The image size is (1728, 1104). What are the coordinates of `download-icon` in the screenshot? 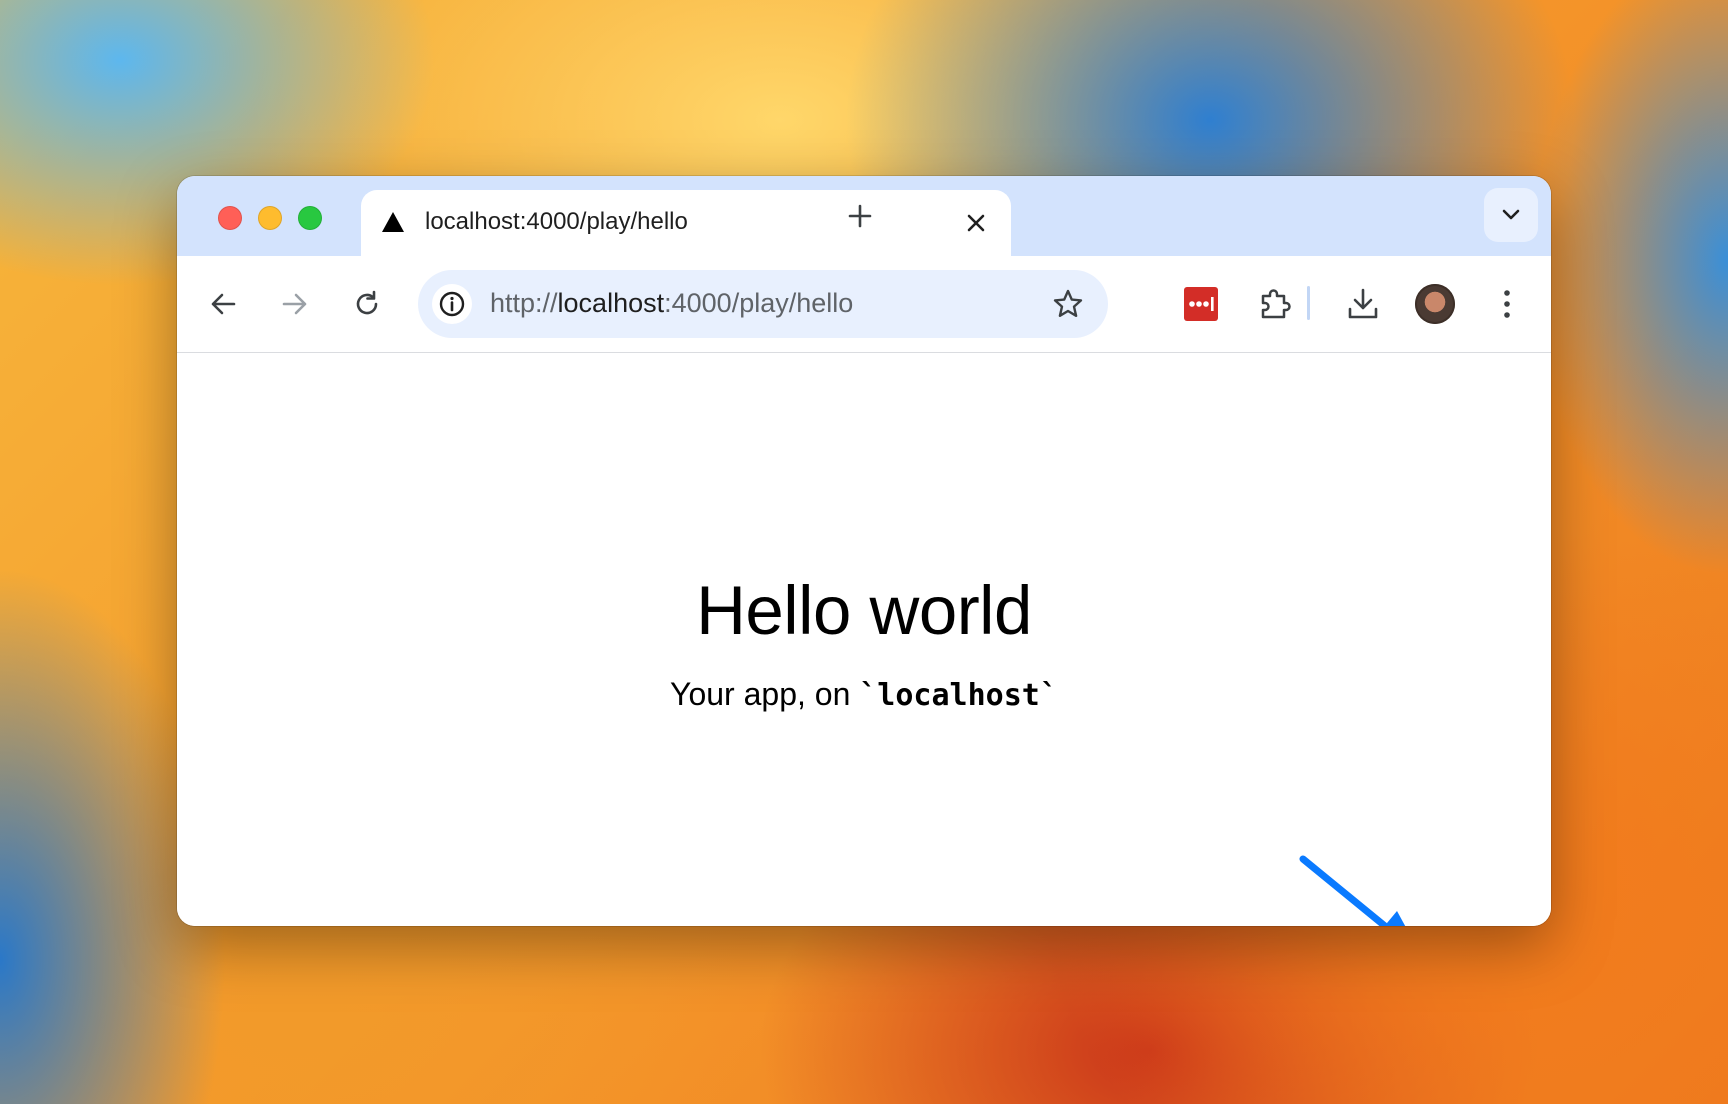 It's located at (1363, 303).